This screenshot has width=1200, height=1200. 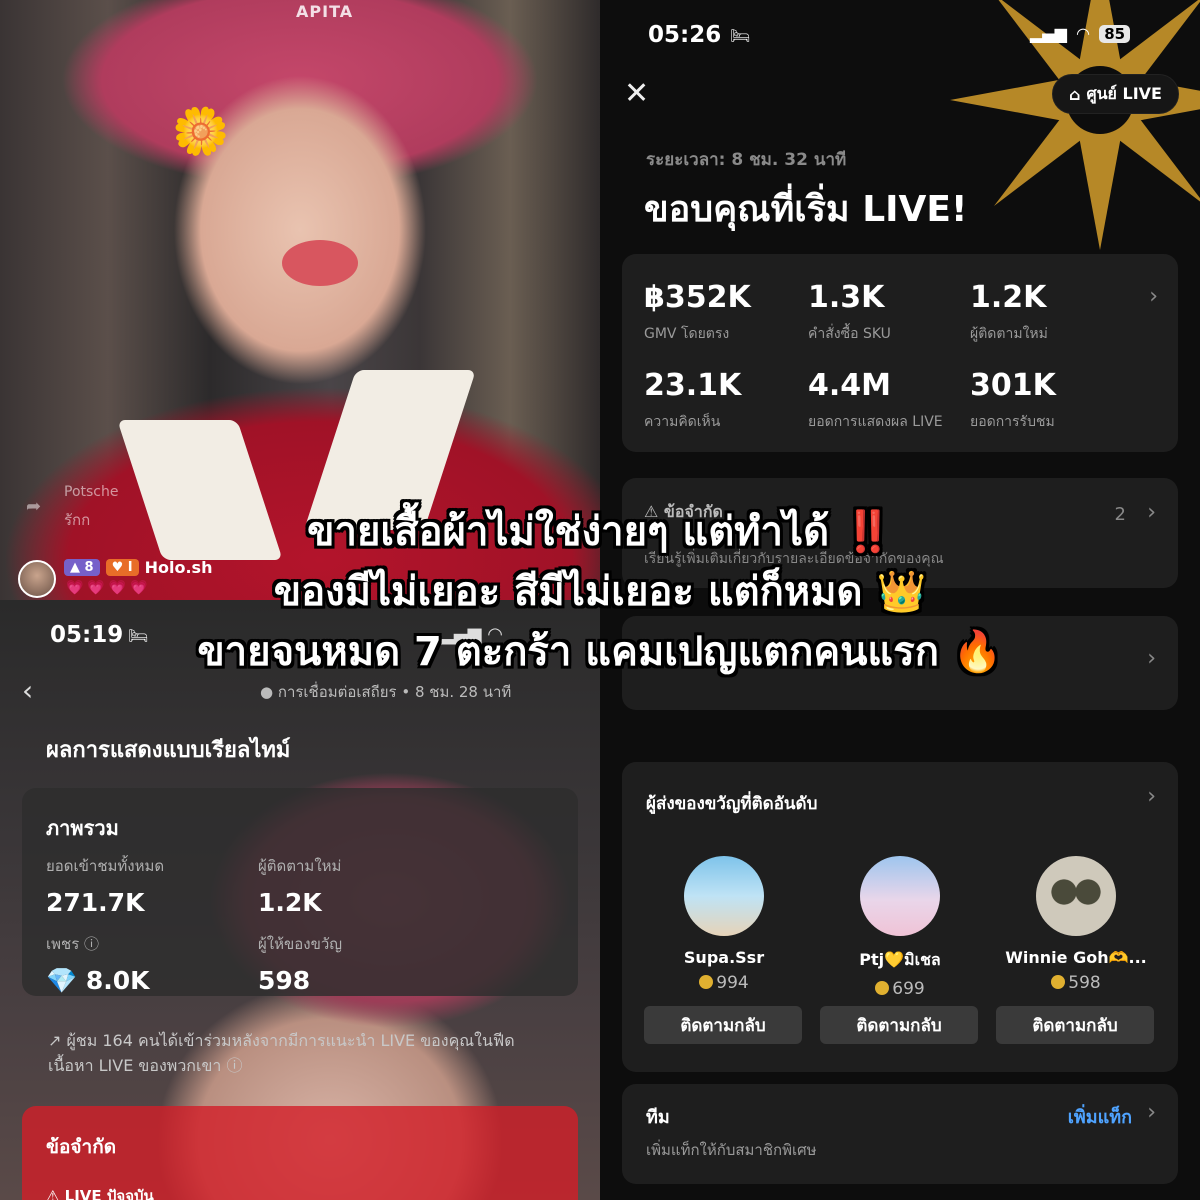 What do you see at coordinates (82, 828) in the screenshot?
I see `overview-title: ภาพรวม` at bounding box center [82, 828].